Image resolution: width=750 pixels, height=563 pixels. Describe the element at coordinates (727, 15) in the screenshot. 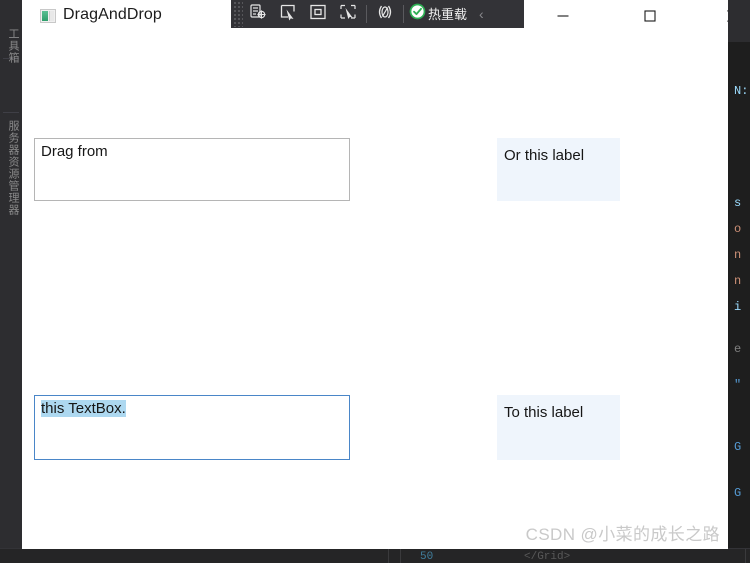

I see `close-icon` at that location.